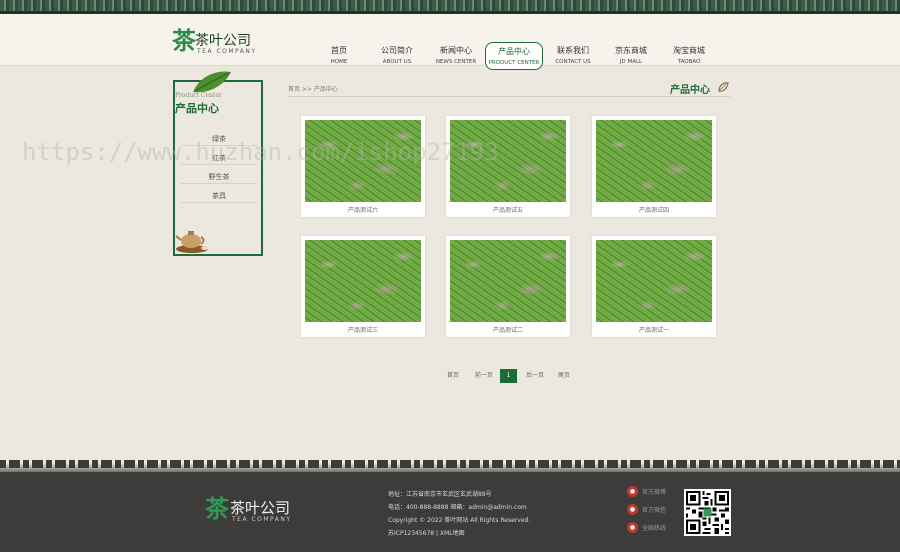 The image size is (900, 552). What do you see at coordinates (707, 512) in the screenshot?
I see `qr-code` at bounding box center [707, 512].